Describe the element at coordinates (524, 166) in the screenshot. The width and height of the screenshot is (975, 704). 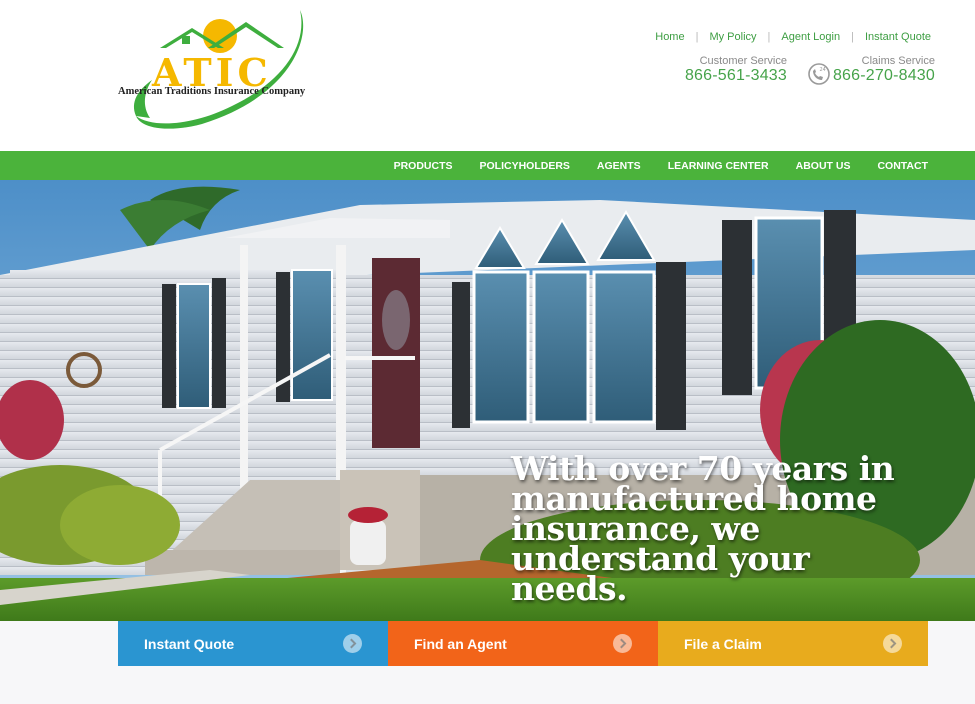
I see `nav-policyholders: POLICYHOLDERS` at that location.